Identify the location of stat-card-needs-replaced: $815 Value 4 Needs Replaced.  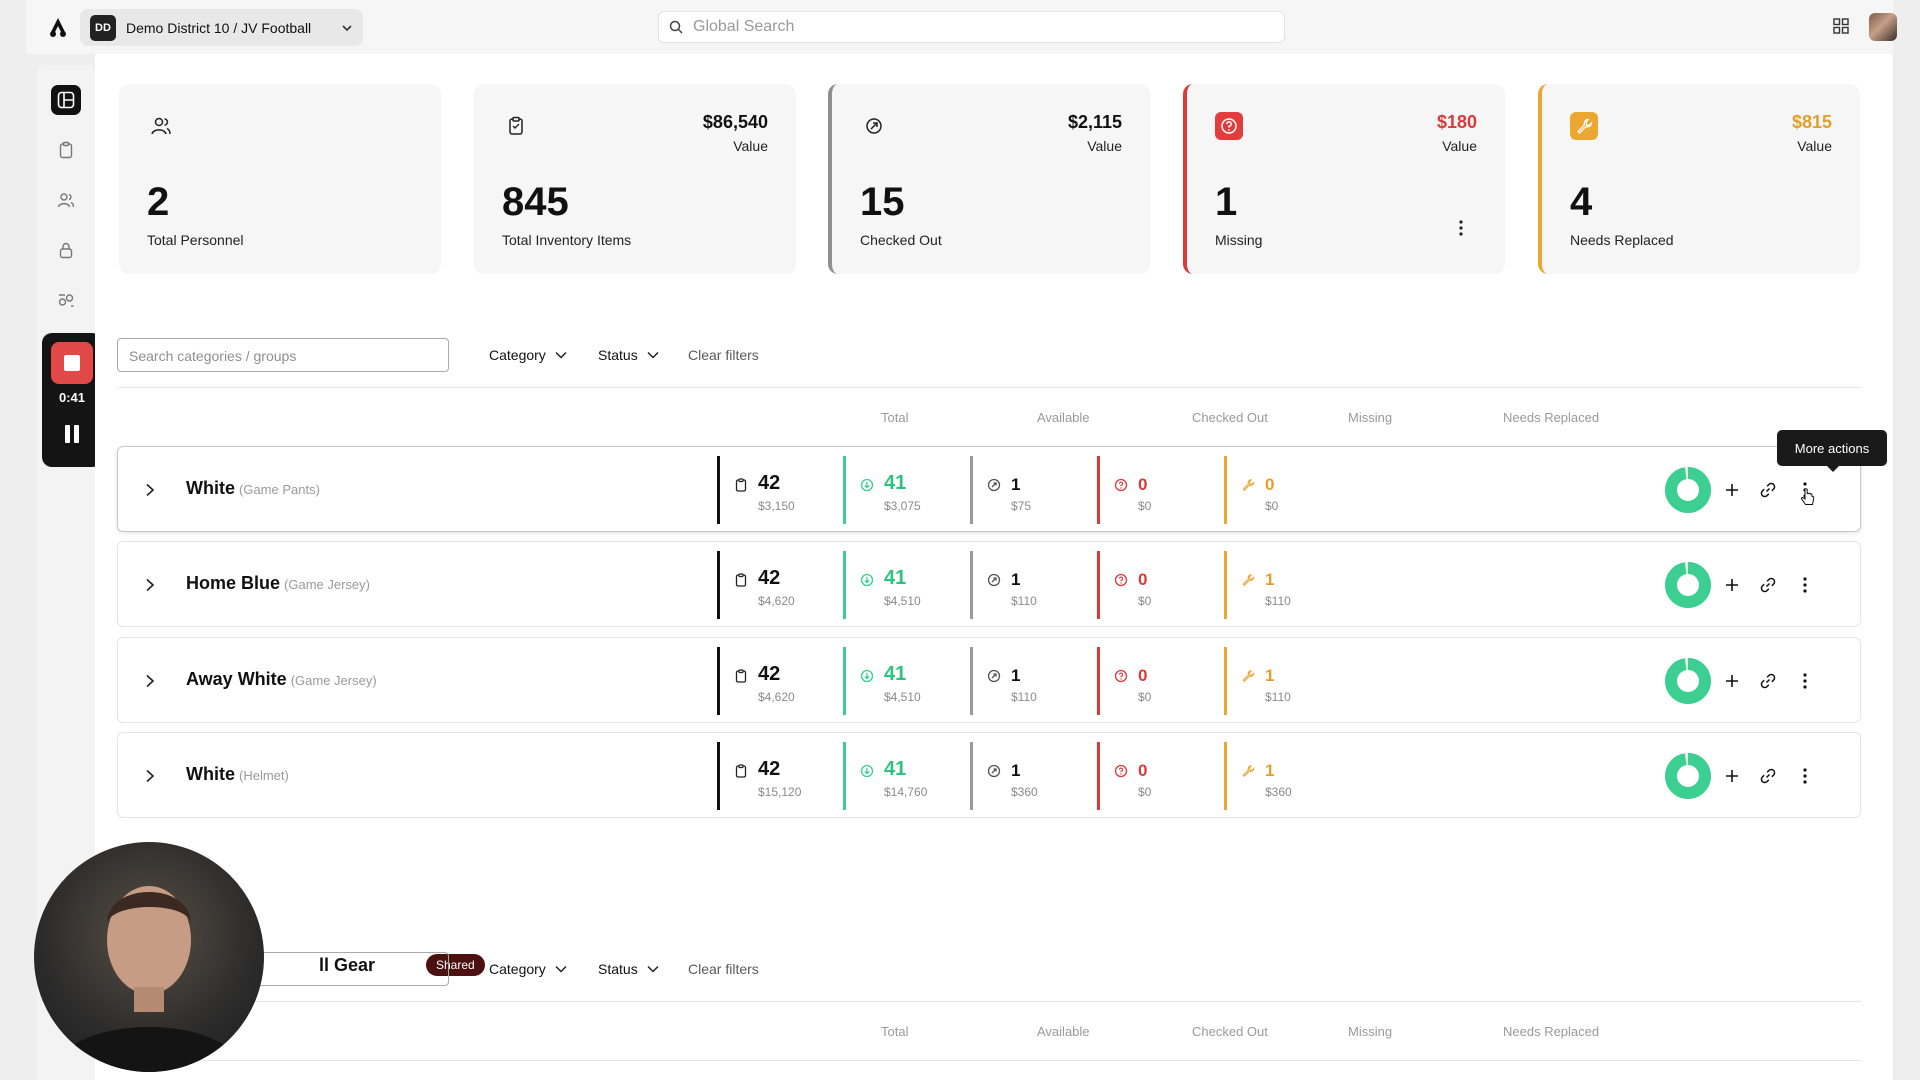
(1699, 179).